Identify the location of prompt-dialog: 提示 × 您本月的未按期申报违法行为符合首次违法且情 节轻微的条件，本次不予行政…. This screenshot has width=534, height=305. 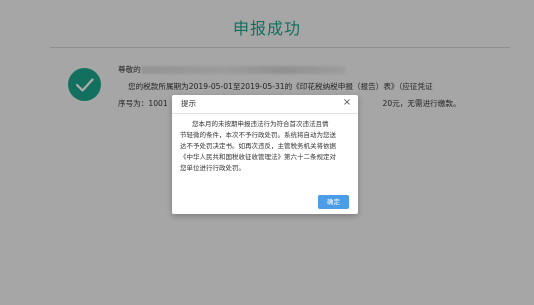
(265, 154).